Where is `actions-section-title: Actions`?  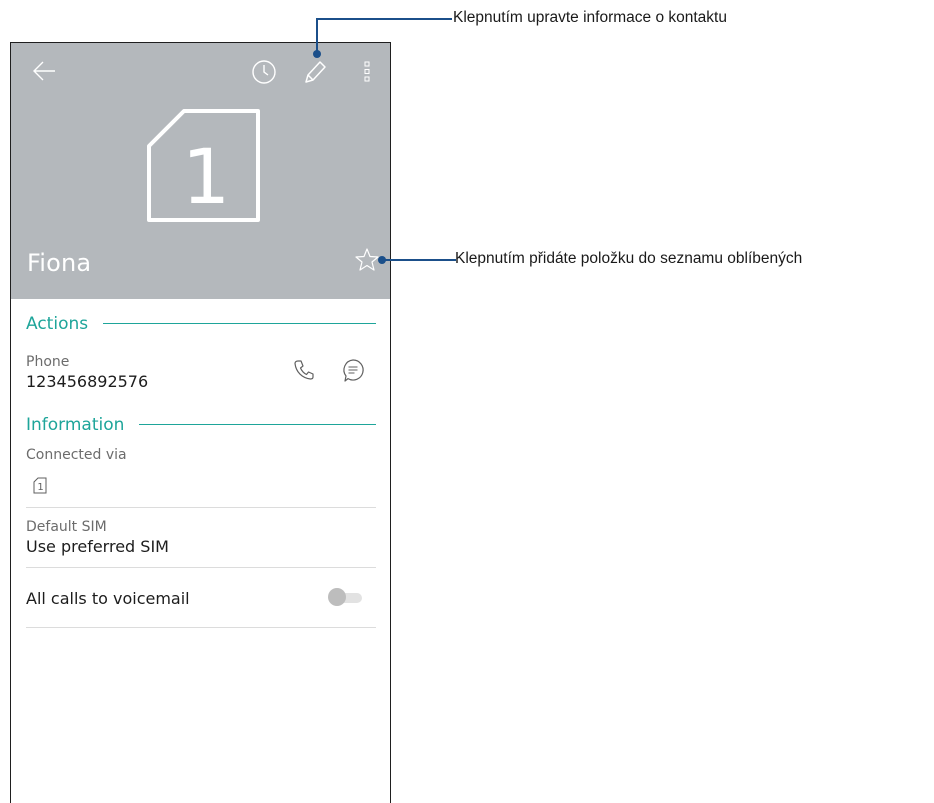 actions-section-title: Actions is located at coordinates (57, 324).